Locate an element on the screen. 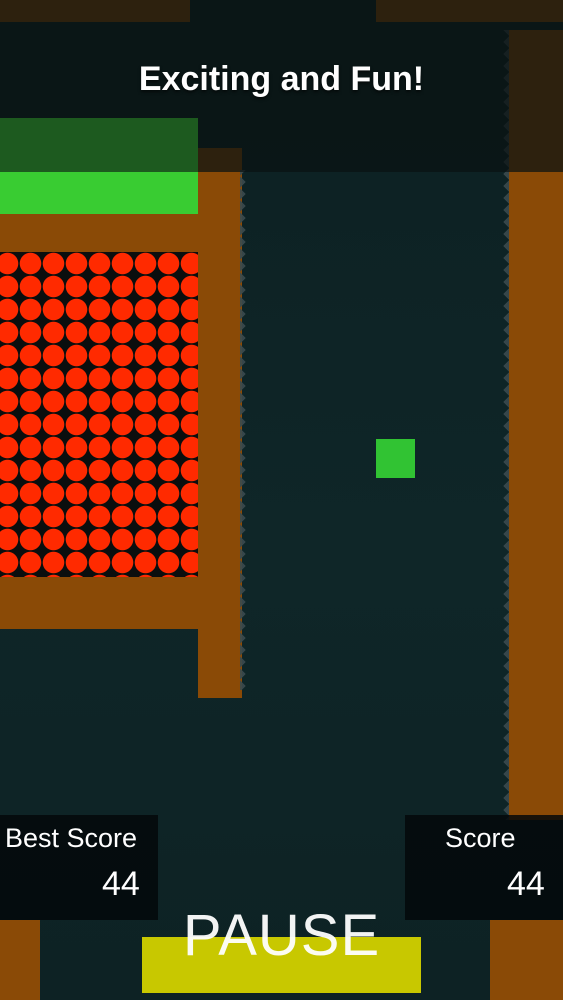 This screenshot has width=563, height=1000. player-square is located at coordinates (395, 458).